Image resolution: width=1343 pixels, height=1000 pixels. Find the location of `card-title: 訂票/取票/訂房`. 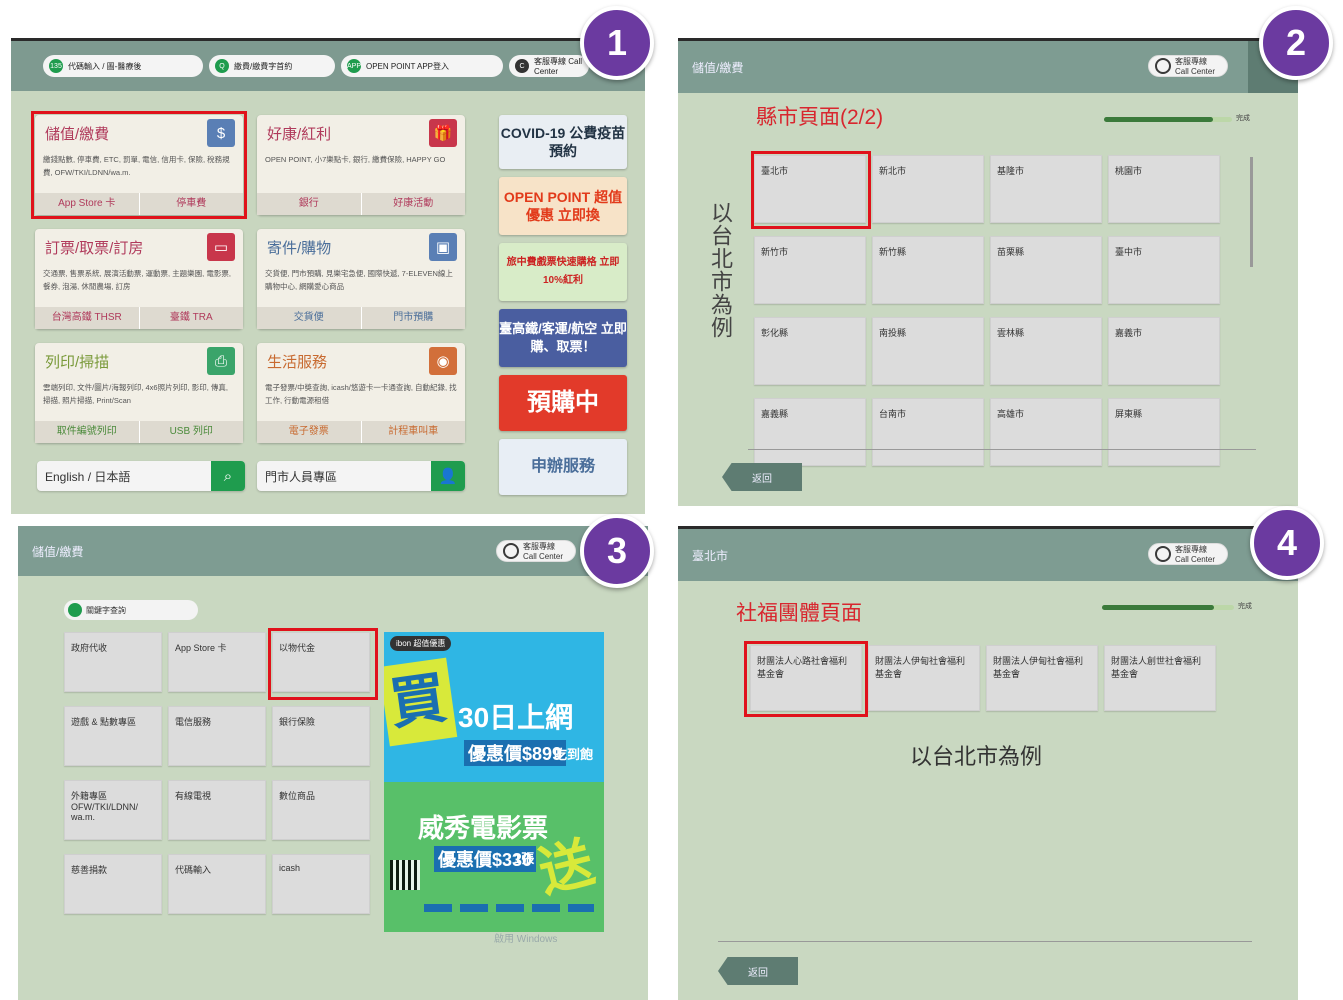

card-title: 訂票/取票/訂房 is located at coordinates (94, 248).